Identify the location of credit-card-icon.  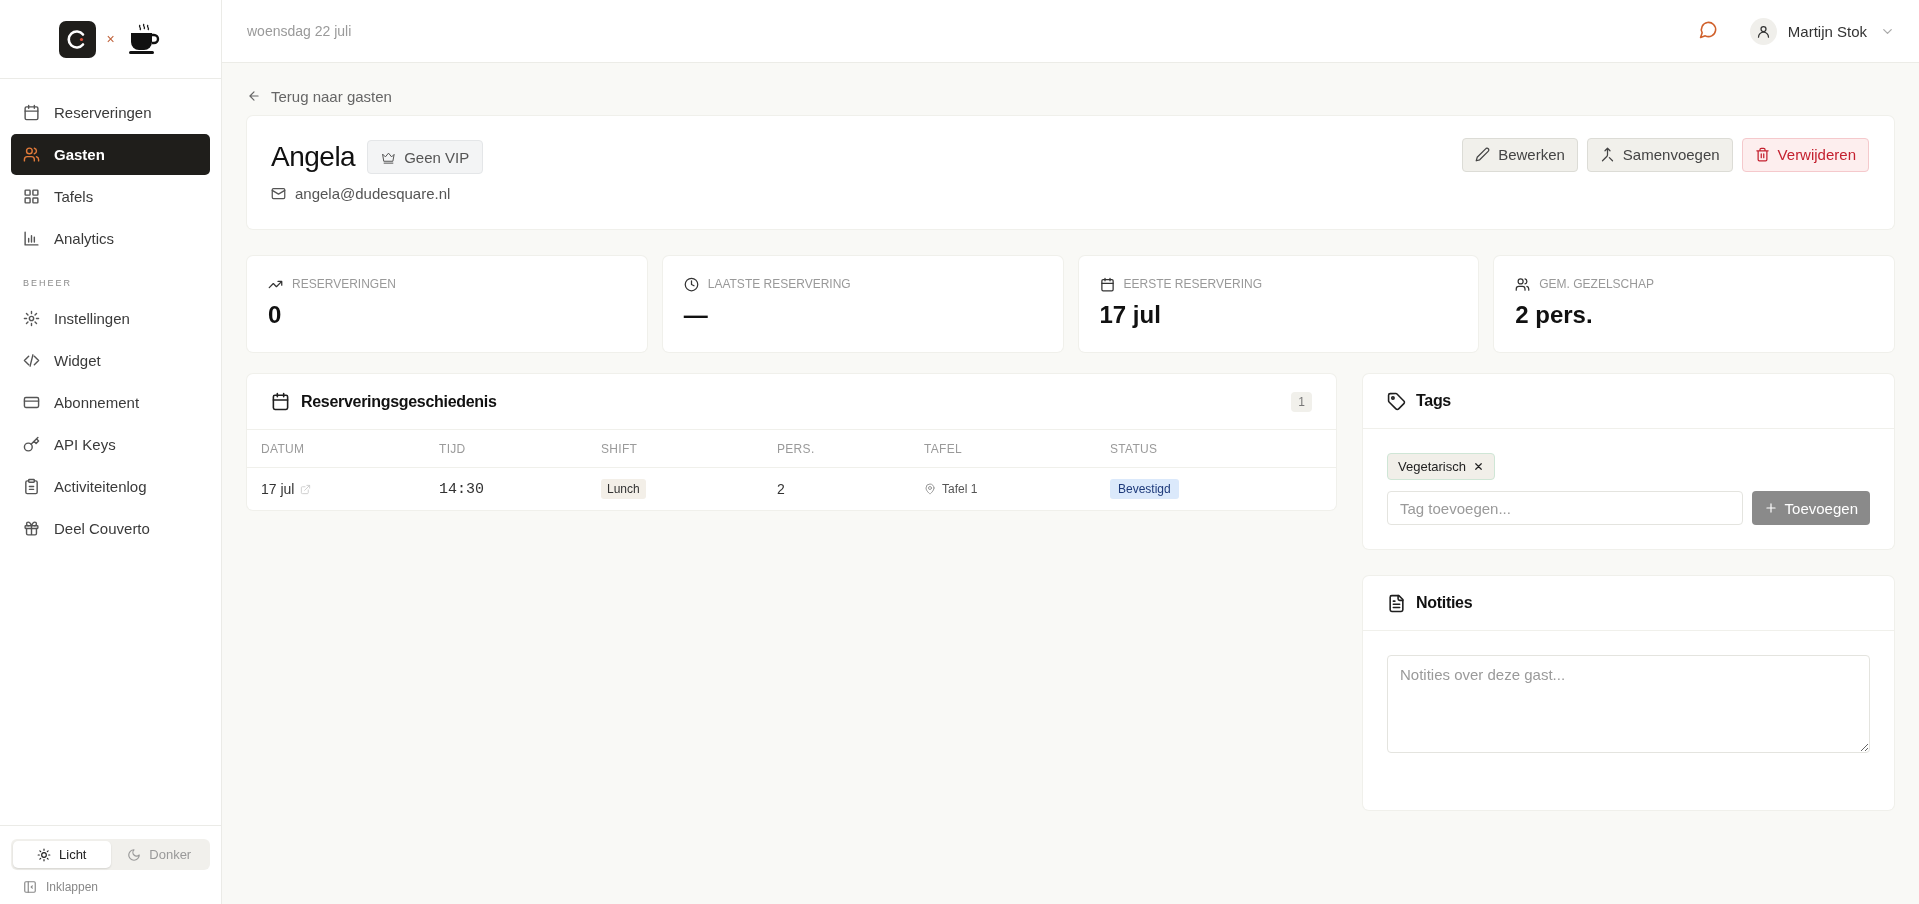
(31, 402).